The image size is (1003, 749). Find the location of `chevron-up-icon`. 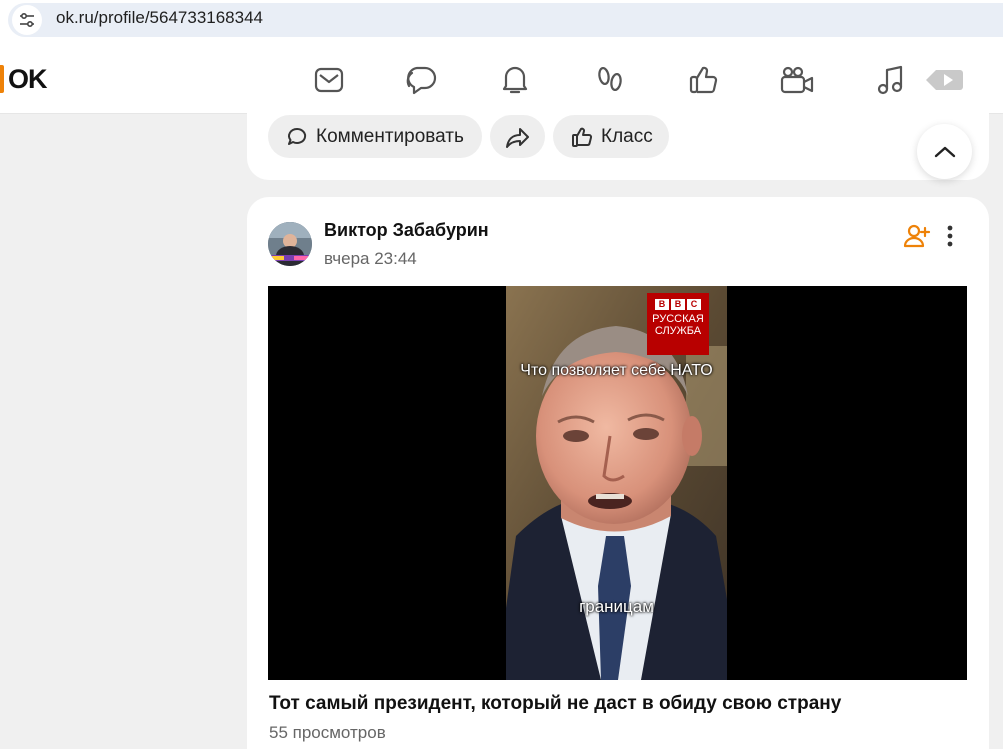

chevron-up-icon is located at coordinates (944, 151).